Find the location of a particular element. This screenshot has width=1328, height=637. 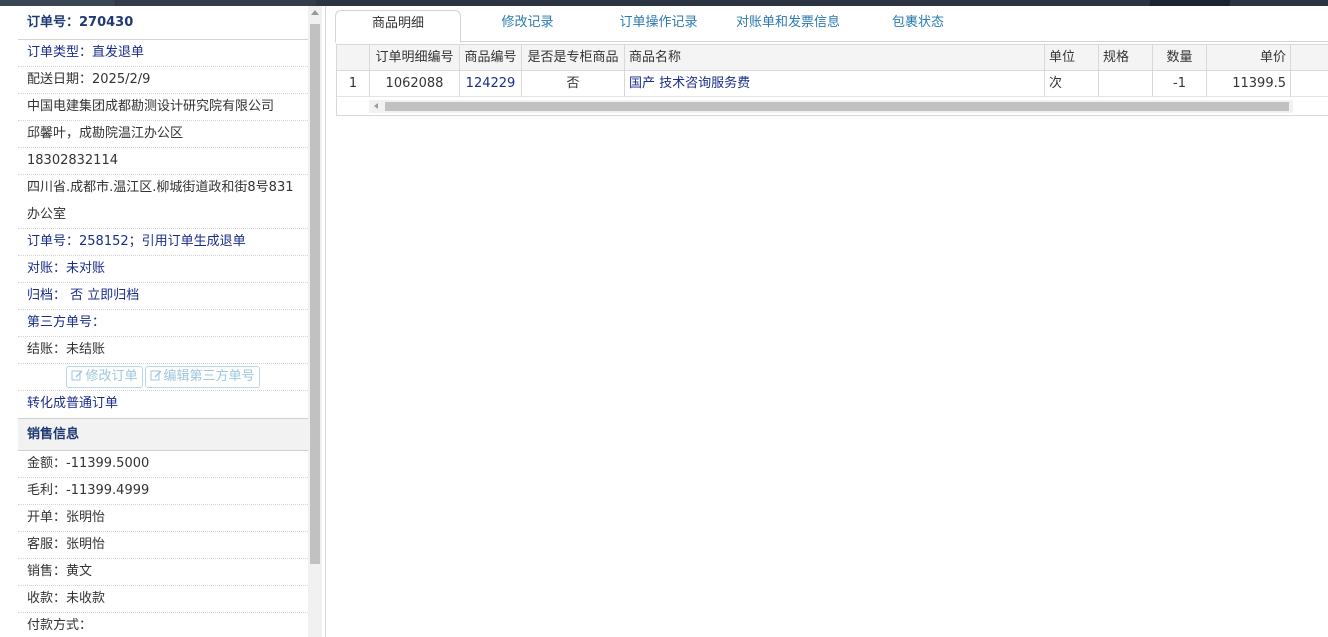

grid-header-row: 订单明细编号 商品编号 是否是专柜商品 商品名称 单位 规格 数量 单价 is located at coordinates (832, 58).